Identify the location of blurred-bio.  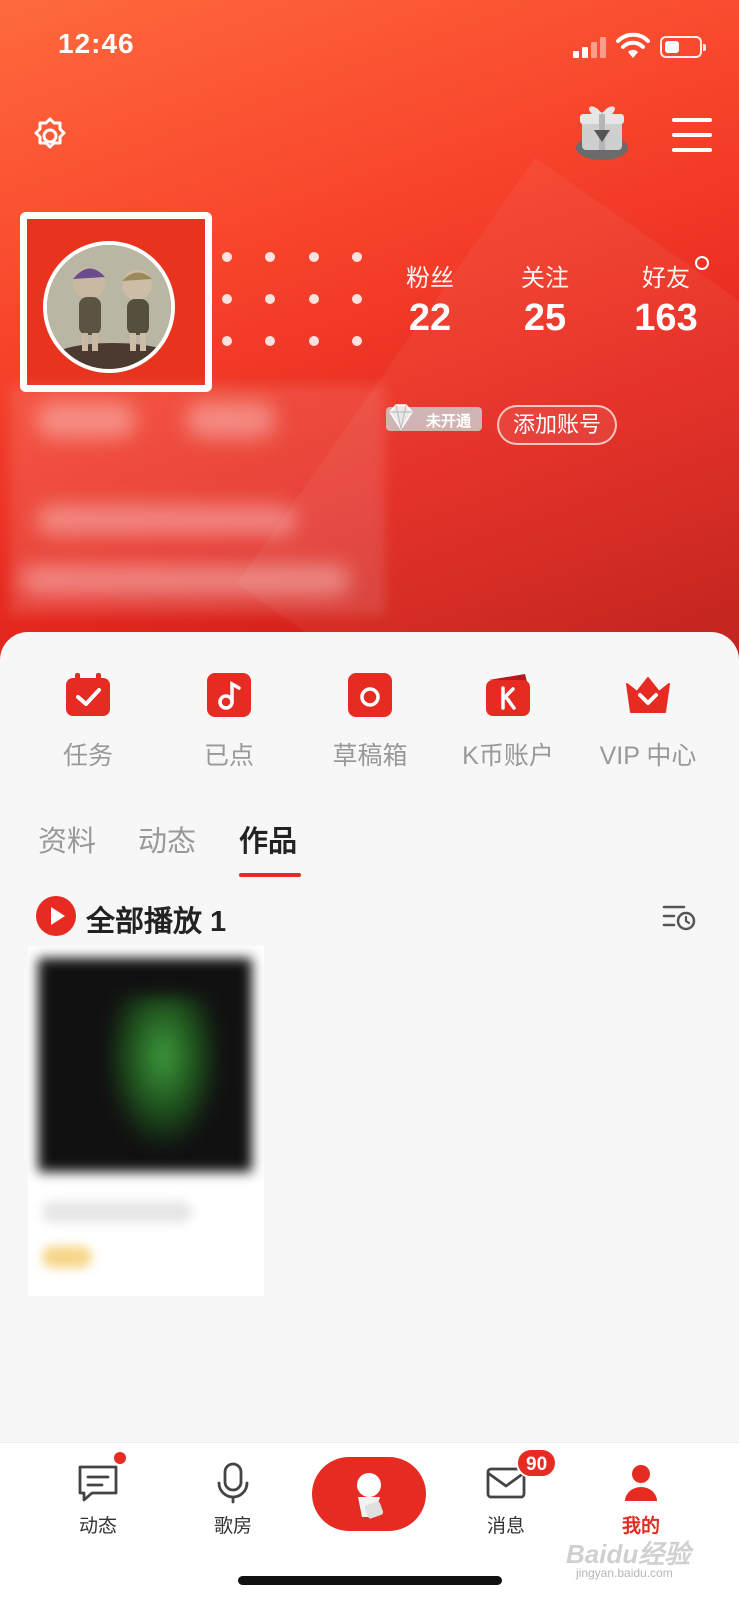
(166, 520).